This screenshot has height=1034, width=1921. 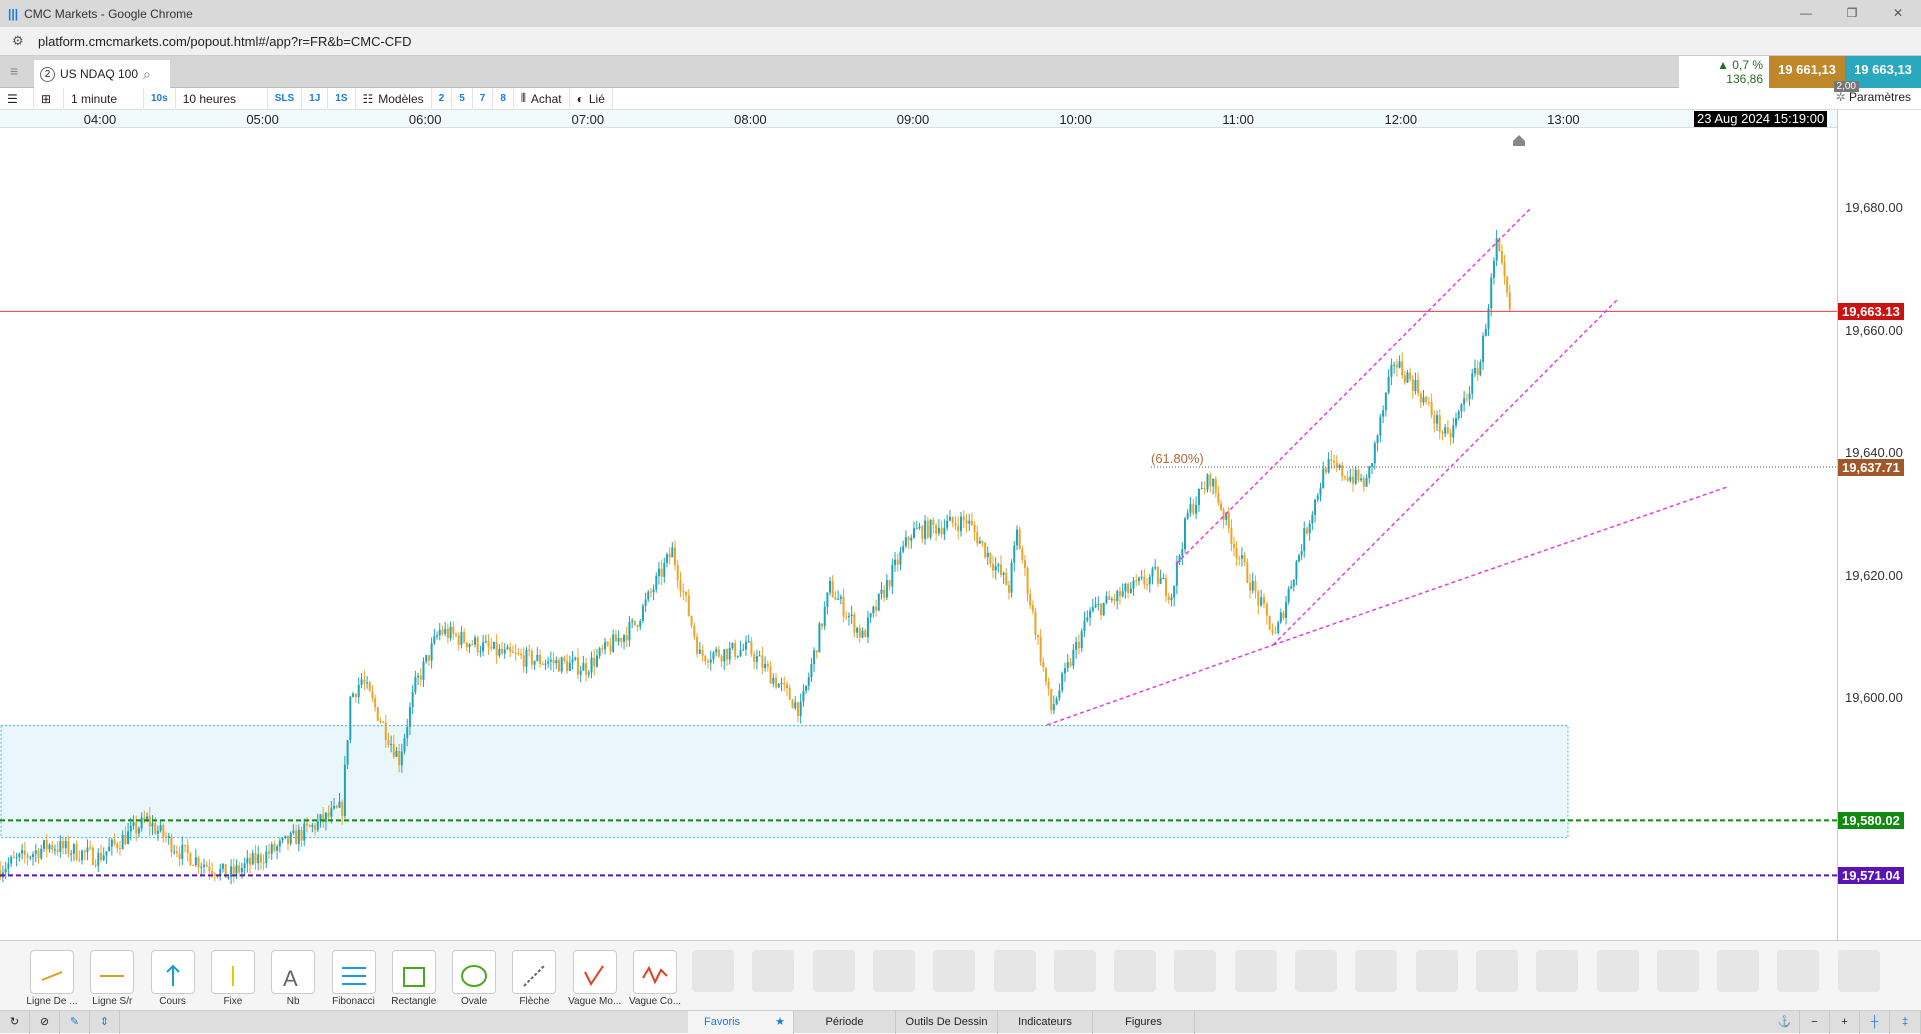 I want to click on fit-vertical-button: ‡, so click(x=1905, y=1022).